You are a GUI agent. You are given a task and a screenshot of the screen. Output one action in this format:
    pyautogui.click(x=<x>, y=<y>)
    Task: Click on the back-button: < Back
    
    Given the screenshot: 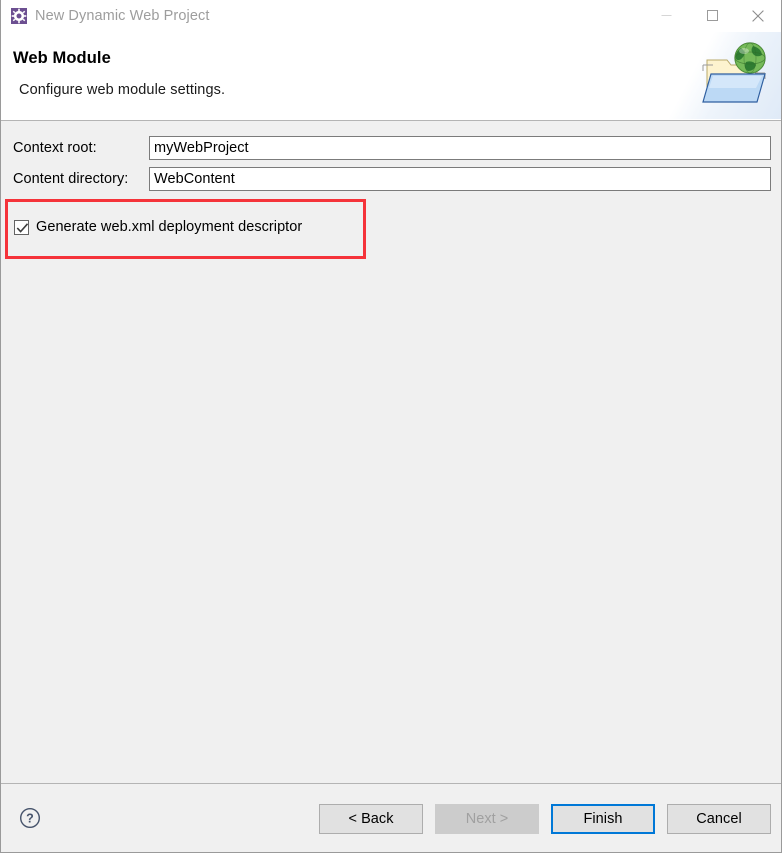 What is the action you would take?
    pyautogui.click(x=371, y=819)
    